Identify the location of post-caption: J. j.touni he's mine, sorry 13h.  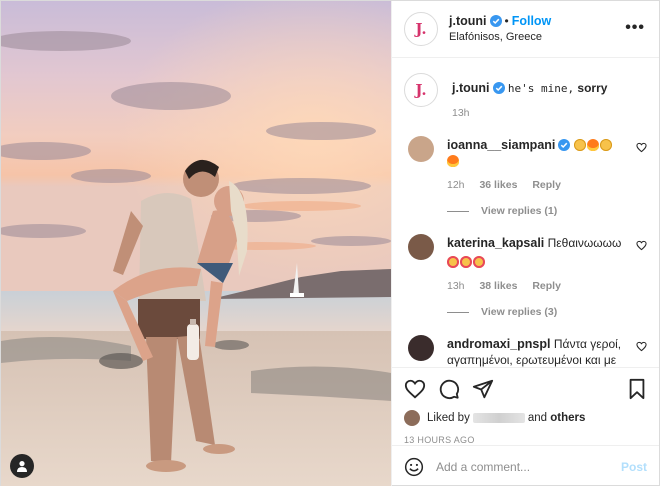
(525, 94).